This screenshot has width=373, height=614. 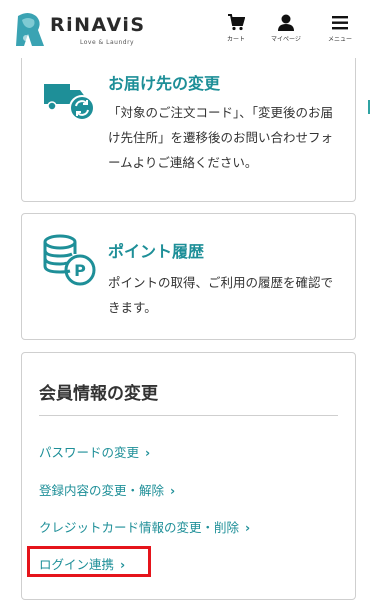 I want to click on mypage-button: マイページ, so click(x=286, y=31).